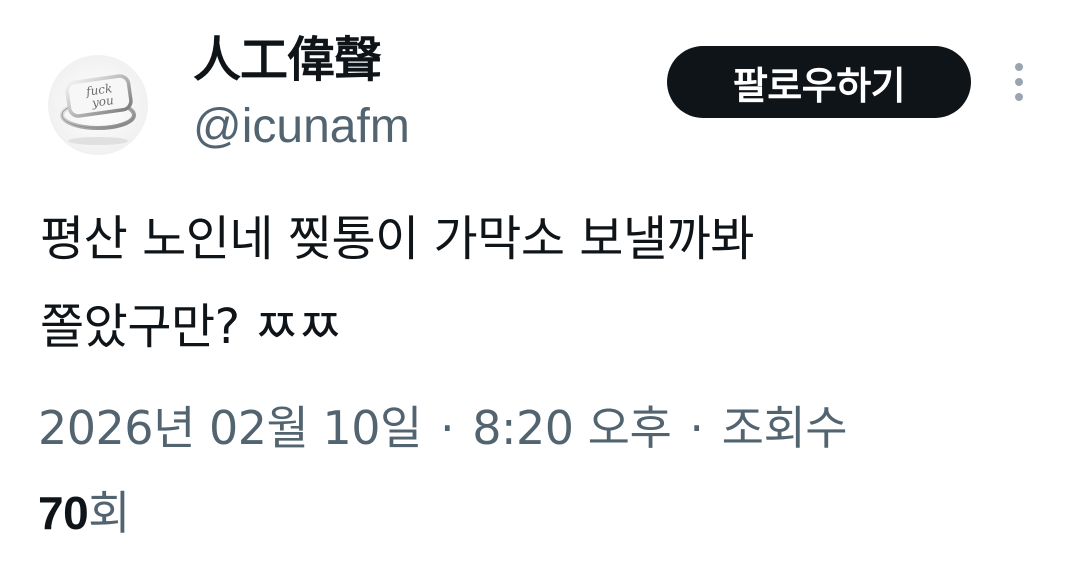 Image resolution: width=1080 pixels, height=577 pixels. I want to click on views-label: 조회수, so click(784, 428).